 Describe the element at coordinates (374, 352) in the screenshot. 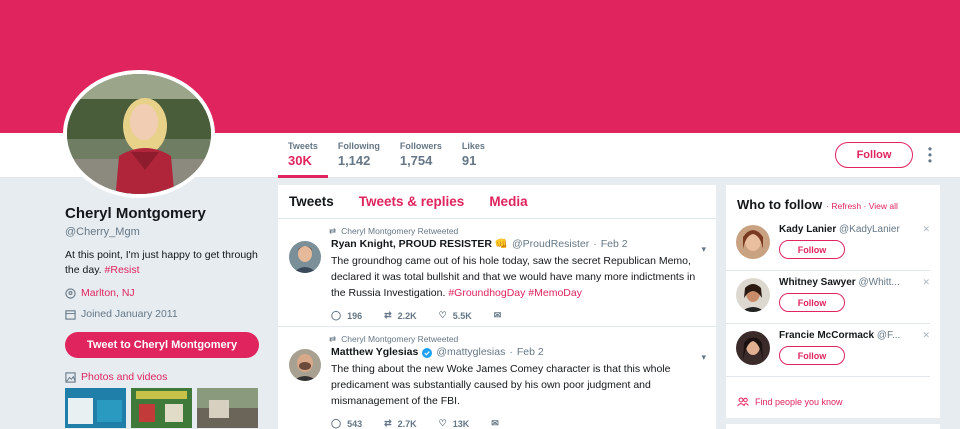

I see `tweet-author-name: Matthew Yglesias` at that location.